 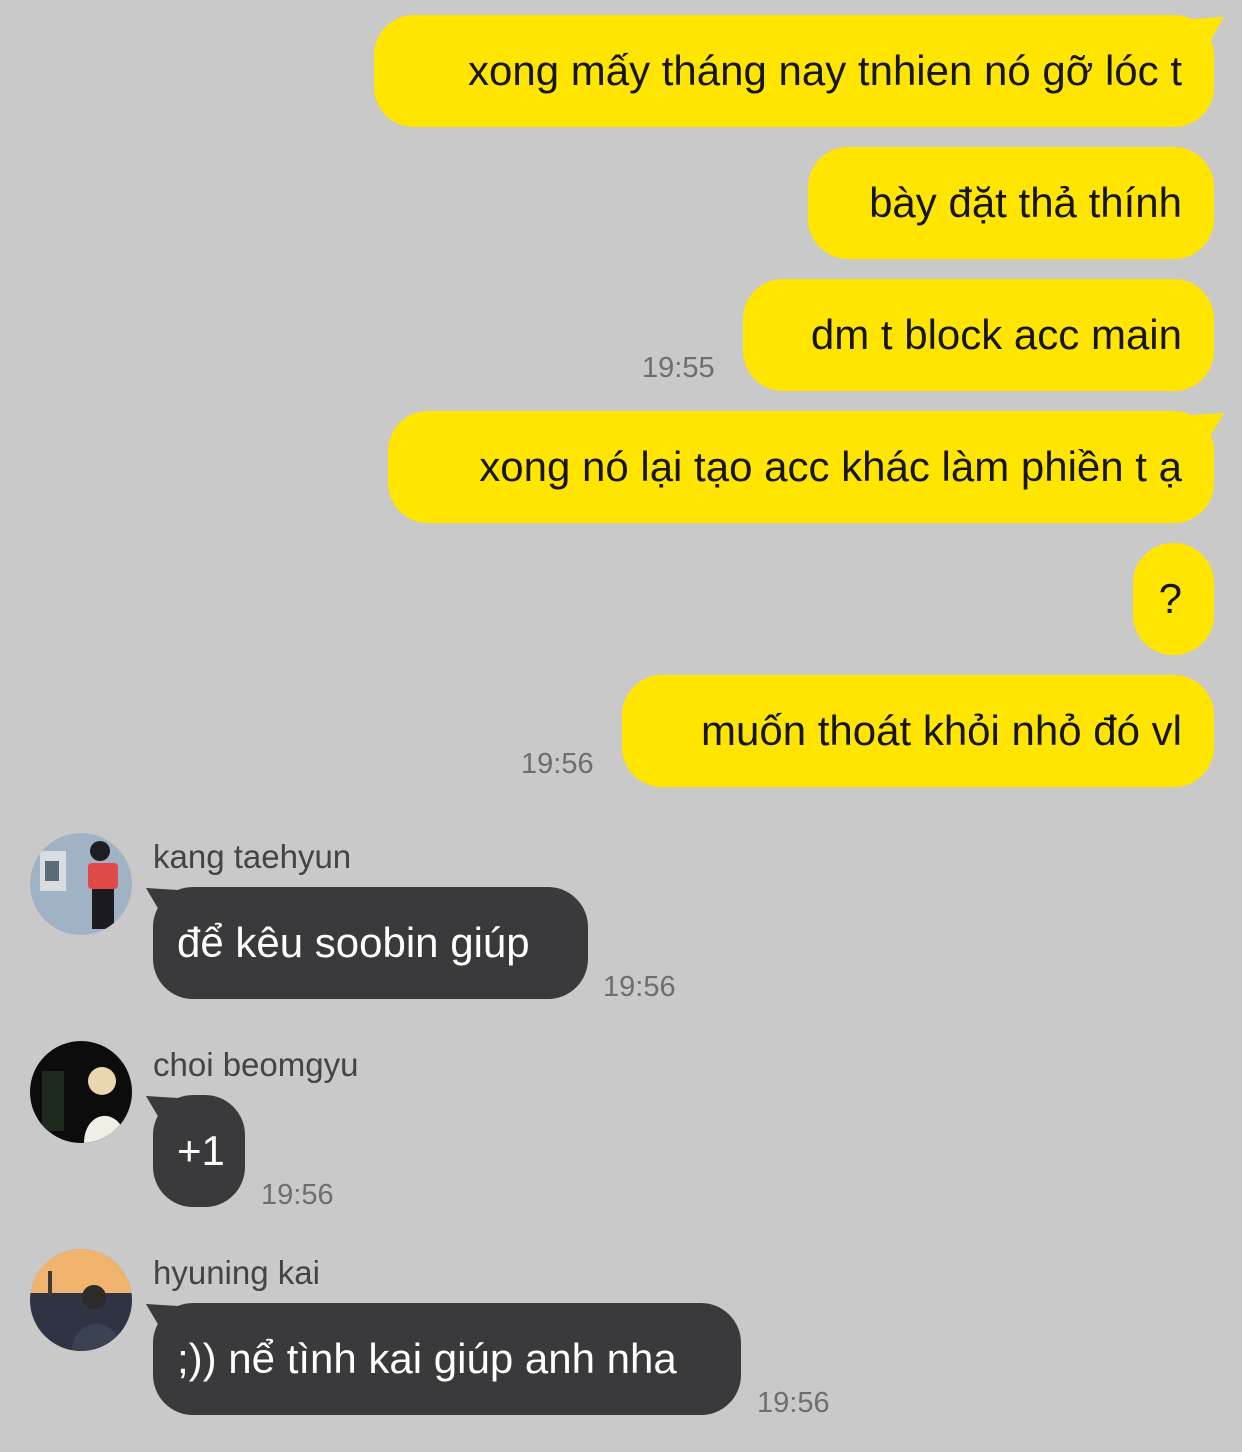 I want to click on outgoing-message: dm t block acc main, so click(x=978, y=335).